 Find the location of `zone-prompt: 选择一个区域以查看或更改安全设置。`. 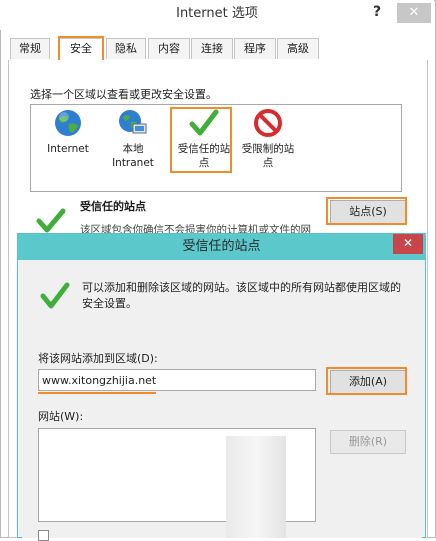

zone-prompt: 选择一个区域以查看或更改安全设置。 is located at coordinates (123, 94).